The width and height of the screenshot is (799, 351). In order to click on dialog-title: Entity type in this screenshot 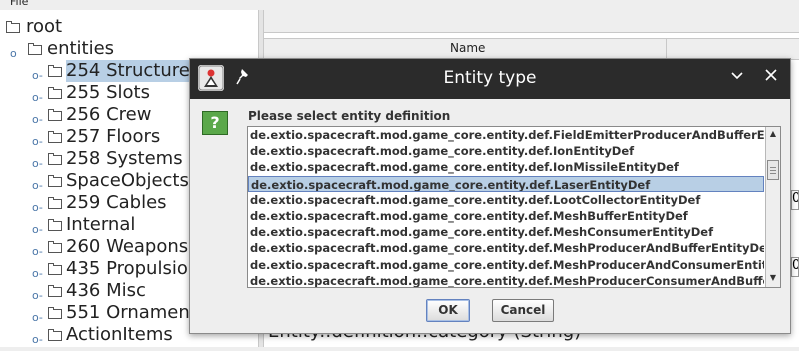, I will do `click(490, 78)`.